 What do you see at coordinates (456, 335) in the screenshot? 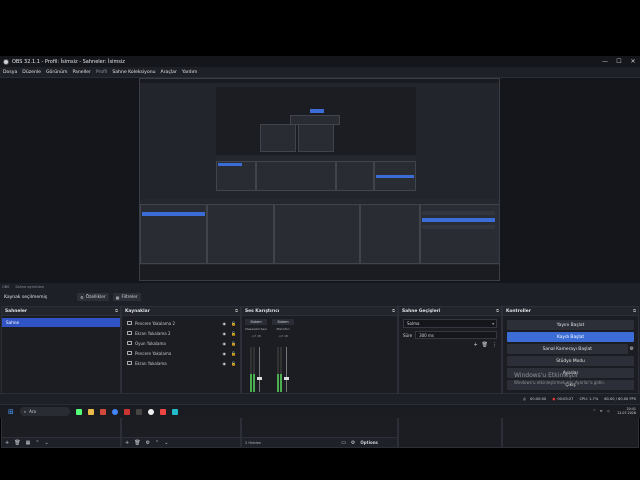
I see `duration-input: 300 ms` at bounding box center [456, 335].